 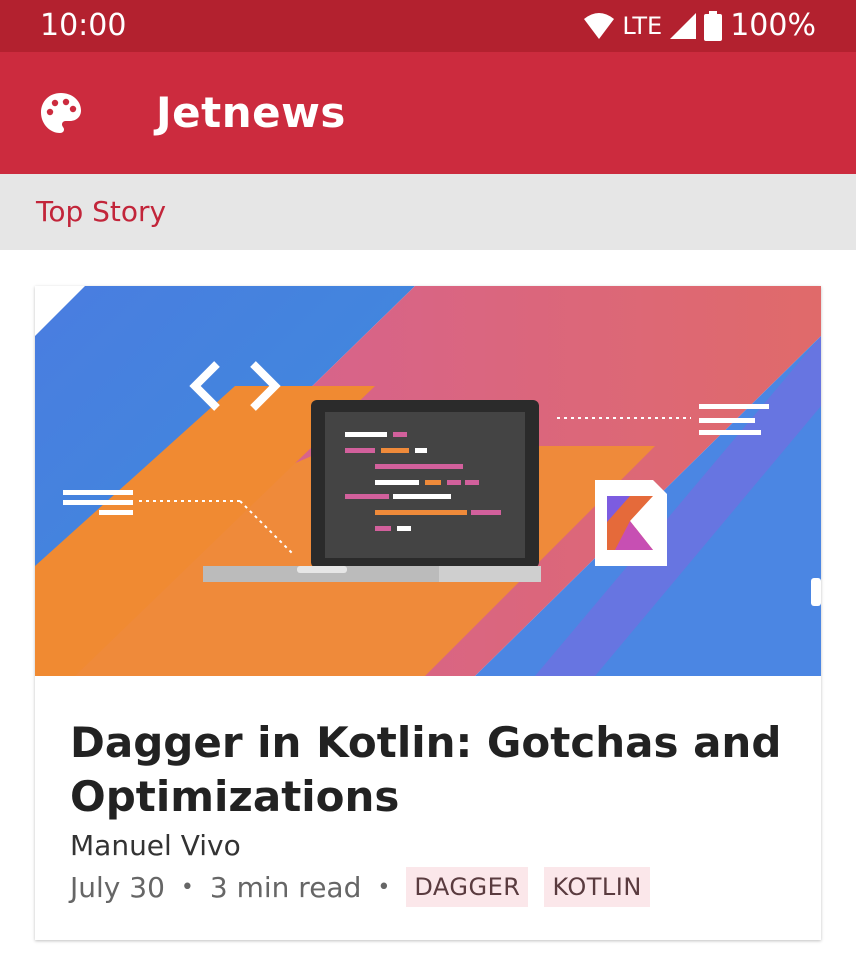 What do you see at coordinates (773, 25) in the screenshot?
I see `battery-level: 100%` at bounding box center [773, 25].